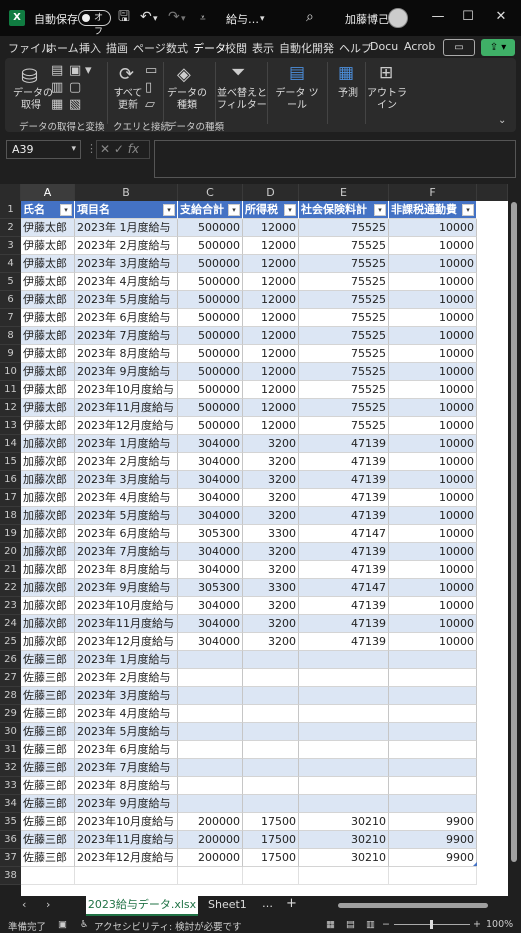 The height and width of the screenshot is (933, 521). What do you see at coordinates (262, 19) in the screenshot?
I see `title-dropdown-icon: ▾` at bounding box center [262, 19].